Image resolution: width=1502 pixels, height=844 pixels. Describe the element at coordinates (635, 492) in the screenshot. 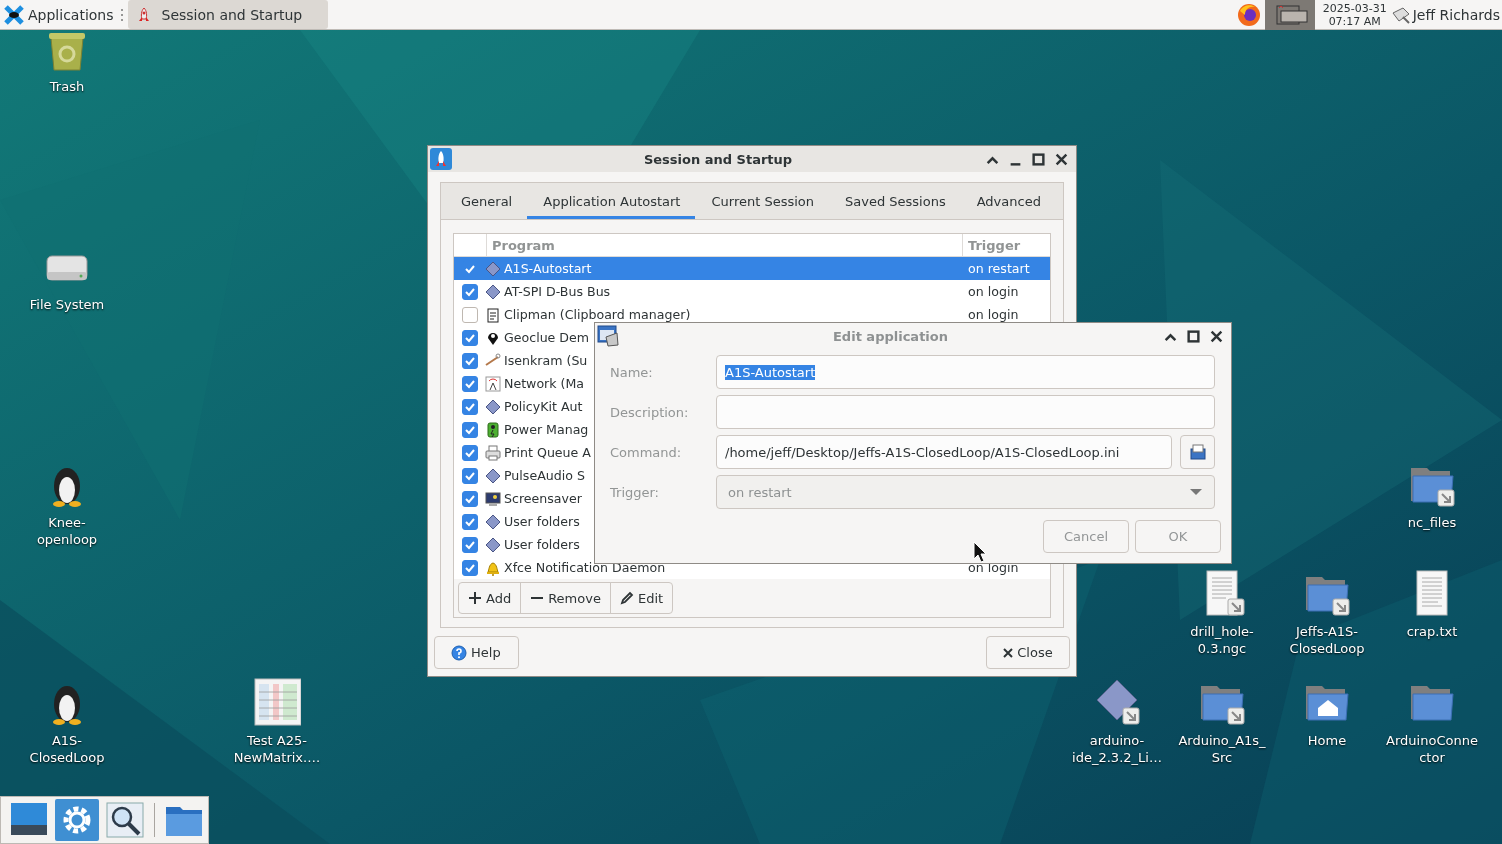

I see `field-label: Trigger:` at that location.